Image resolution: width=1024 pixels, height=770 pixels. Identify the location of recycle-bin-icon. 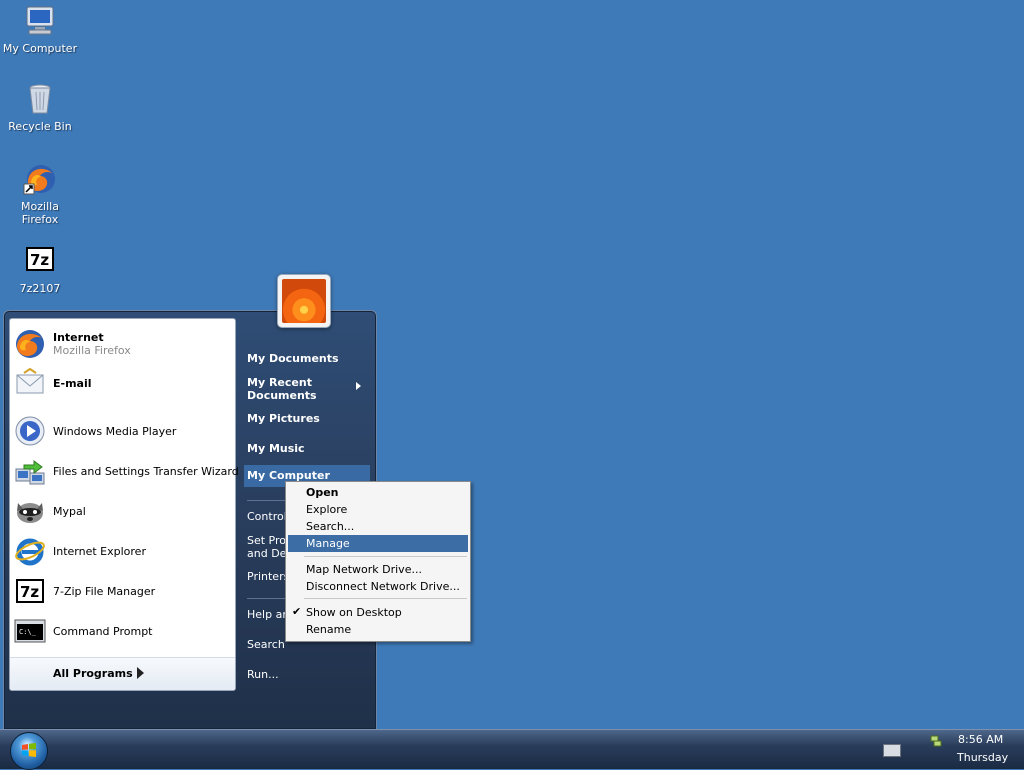
(40, 99).